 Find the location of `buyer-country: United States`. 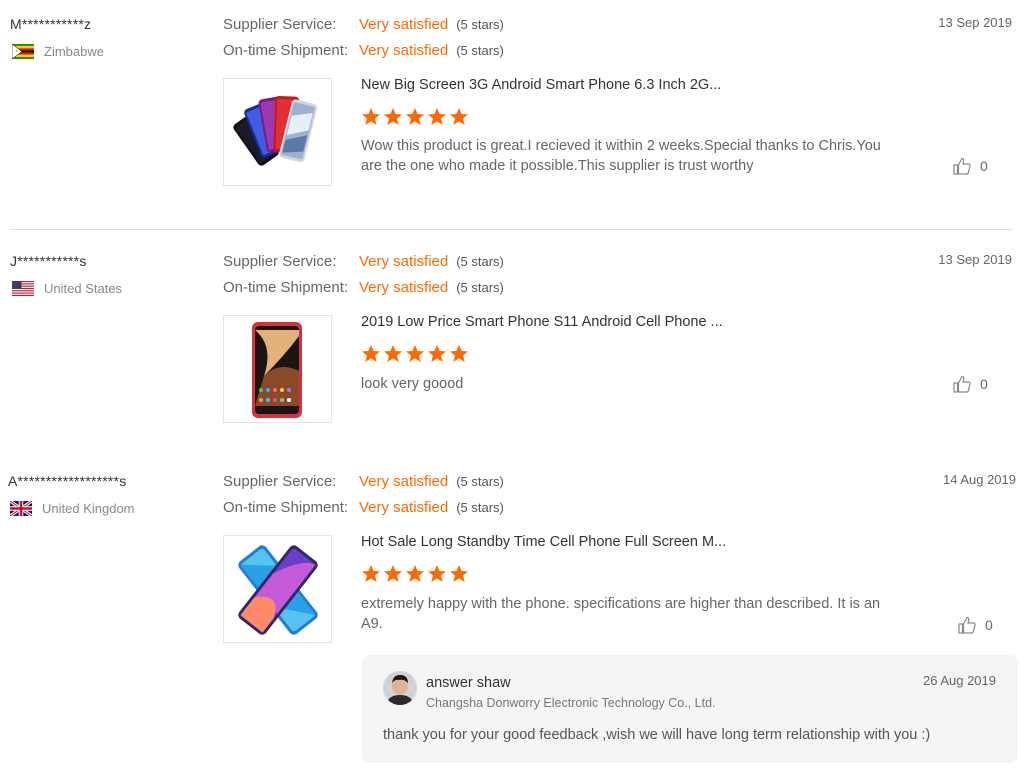

buyer-country: United States is located at coordinates (67, 288).